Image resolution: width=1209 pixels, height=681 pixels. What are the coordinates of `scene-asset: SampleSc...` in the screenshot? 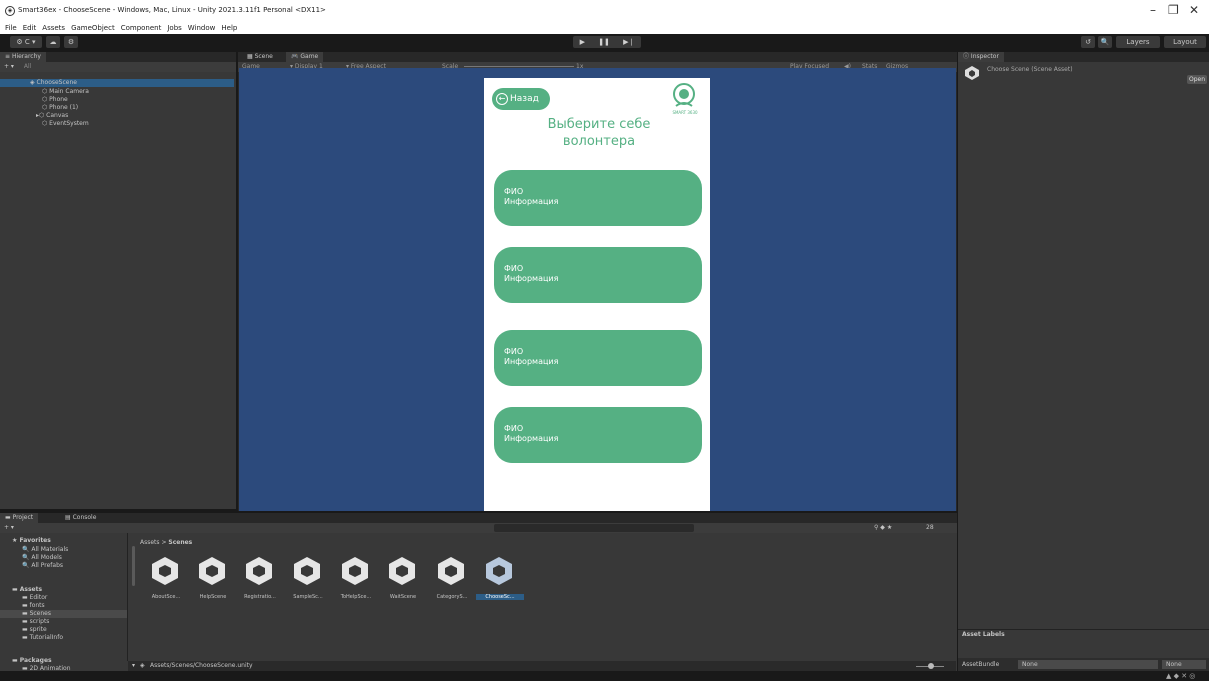 It's located at (308, 582).